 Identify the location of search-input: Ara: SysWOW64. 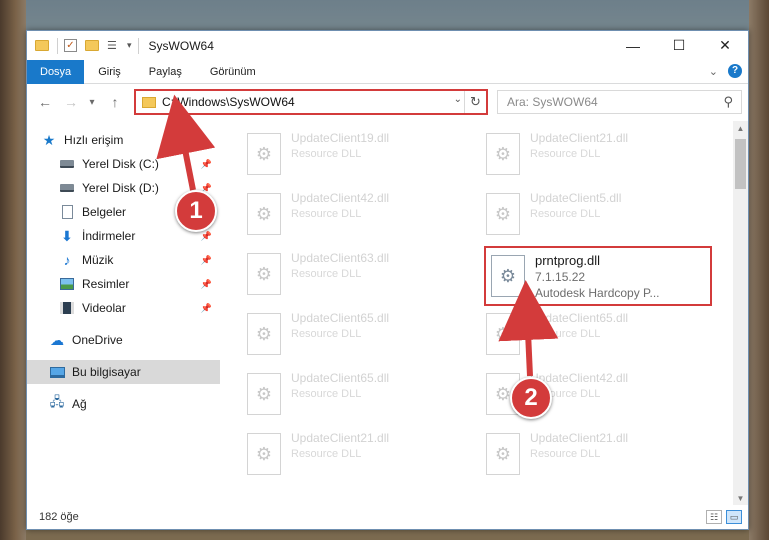
(552, 102).